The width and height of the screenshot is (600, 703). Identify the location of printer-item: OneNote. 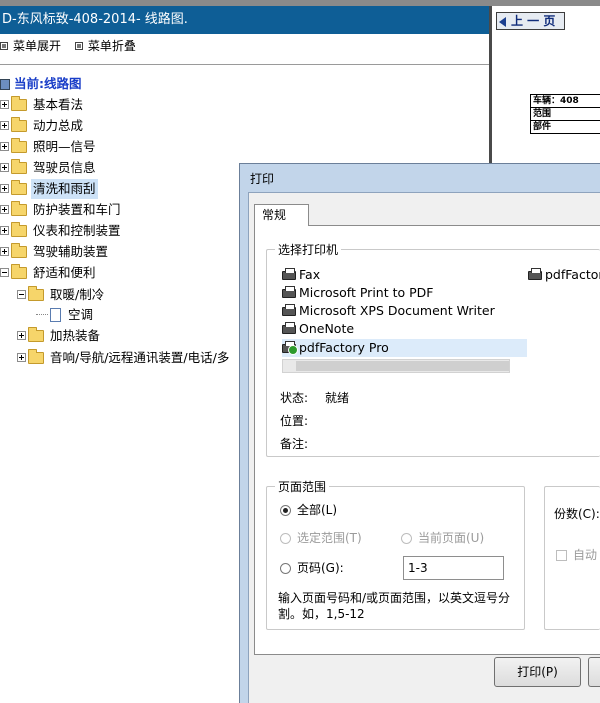
(318, 329).